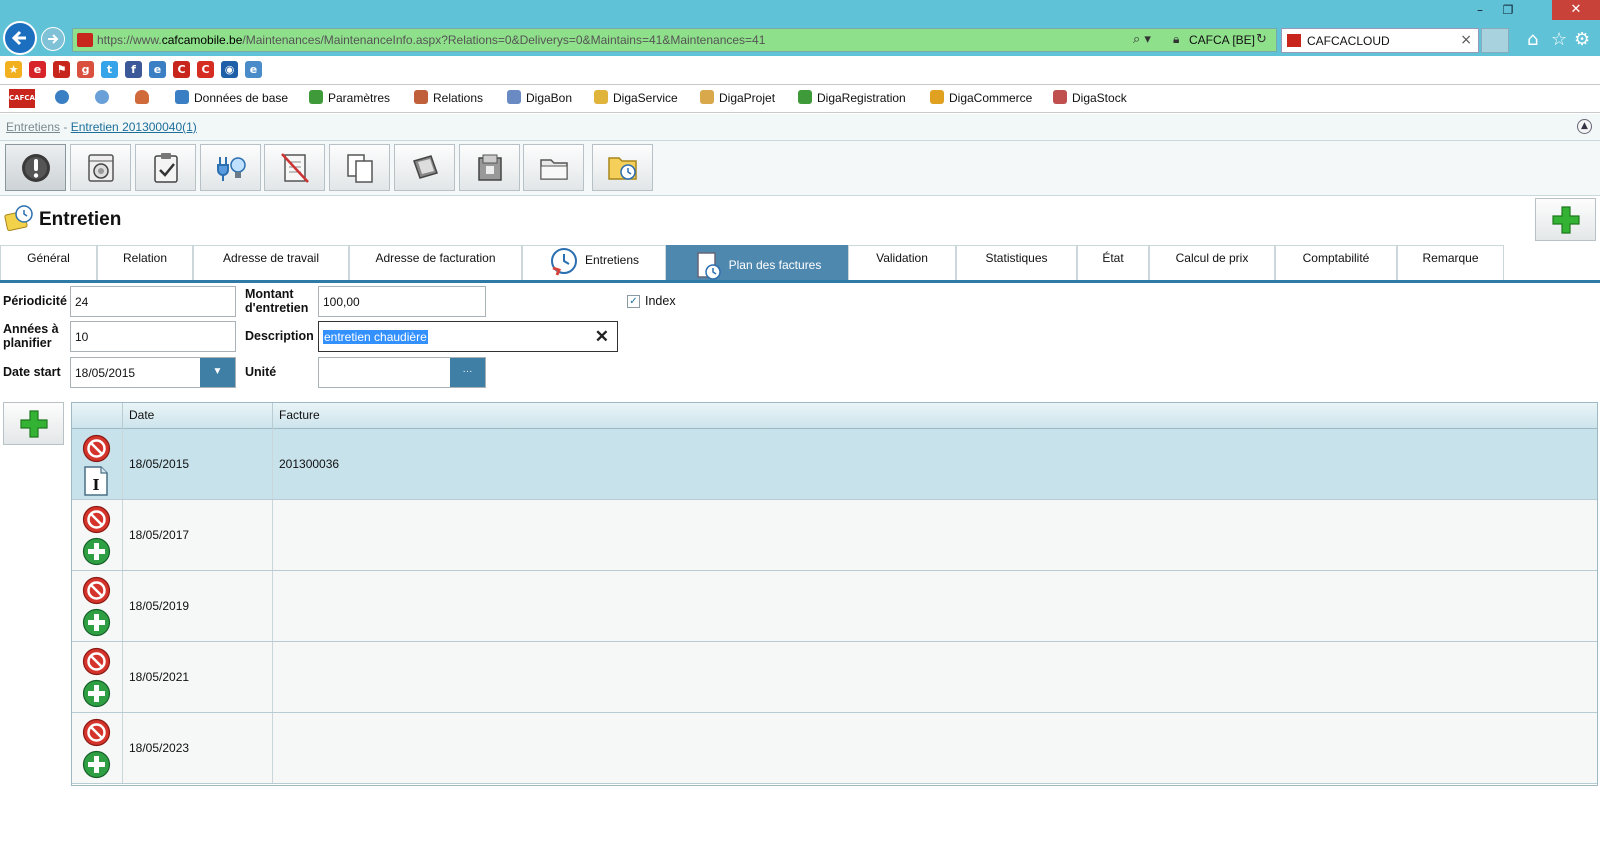 The width and height of the screenshot is (1600, 860). I want to click on back-button, so click(20, 38).